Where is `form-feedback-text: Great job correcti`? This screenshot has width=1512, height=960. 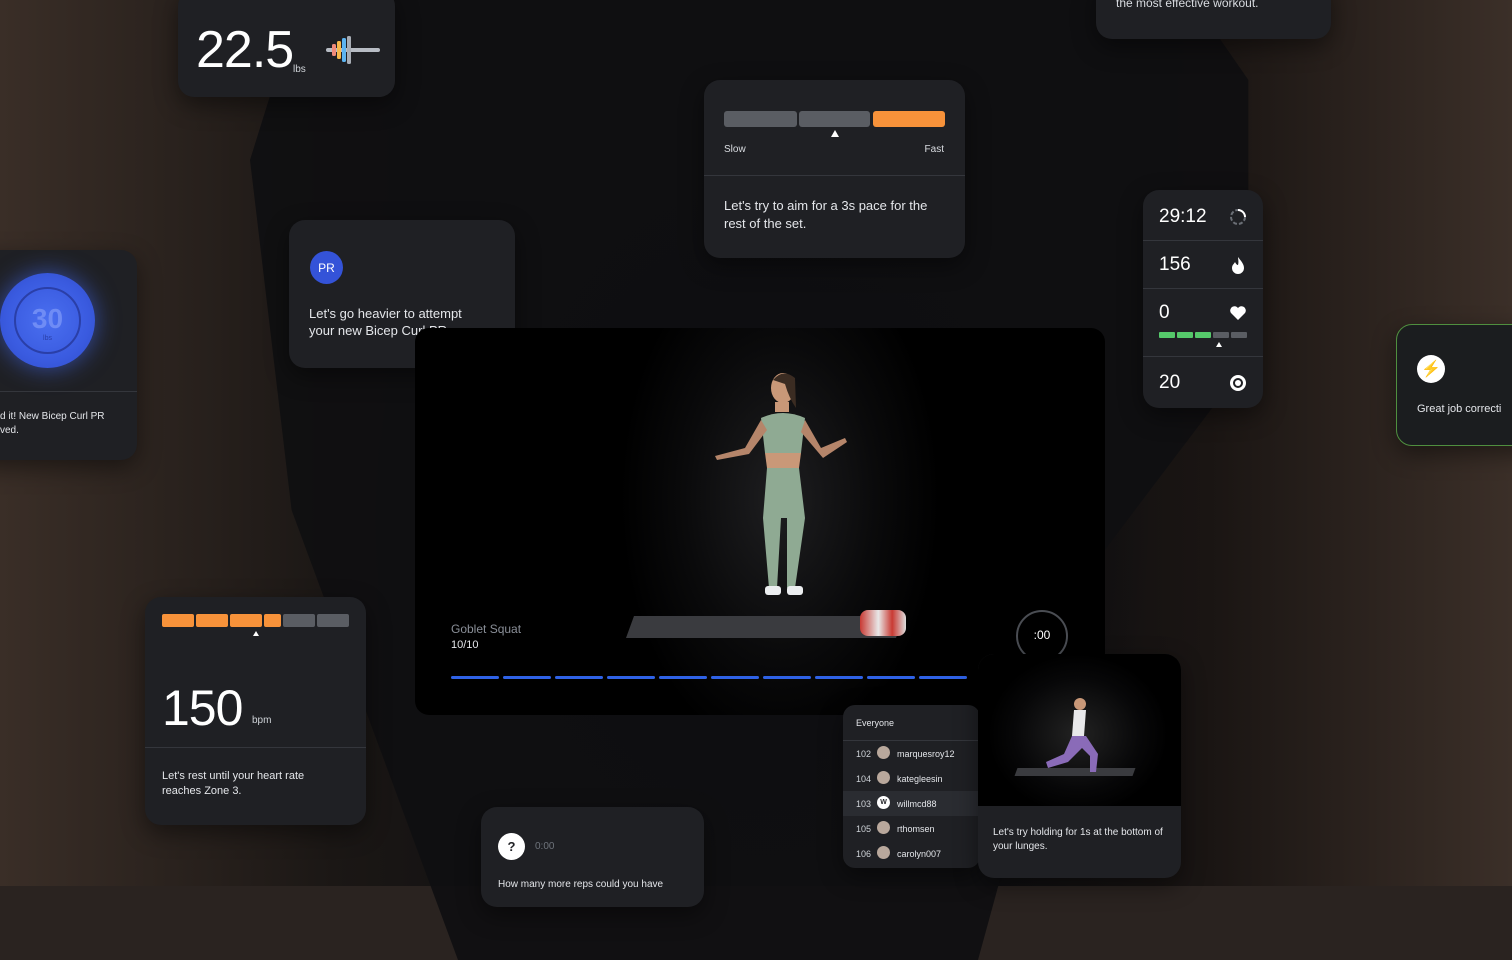
form-feedback-text: Great job correcti is located at coordinates (1459, 409).